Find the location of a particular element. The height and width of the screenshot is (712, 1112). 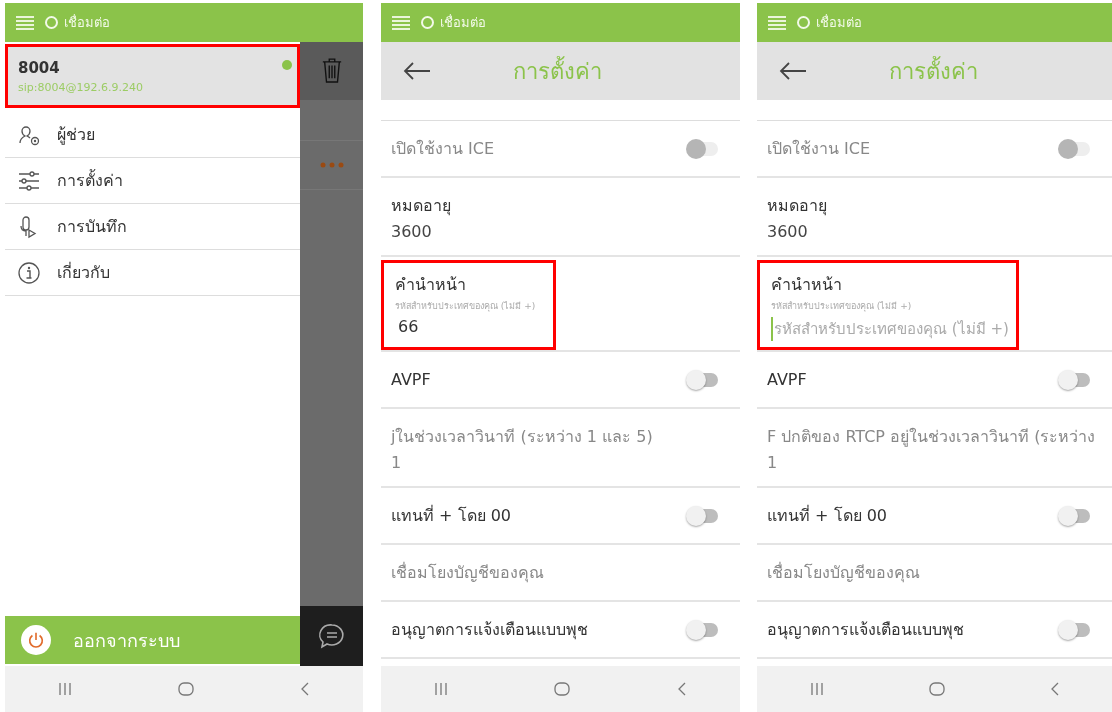

chat-icon is located at coordinates (331, 636).